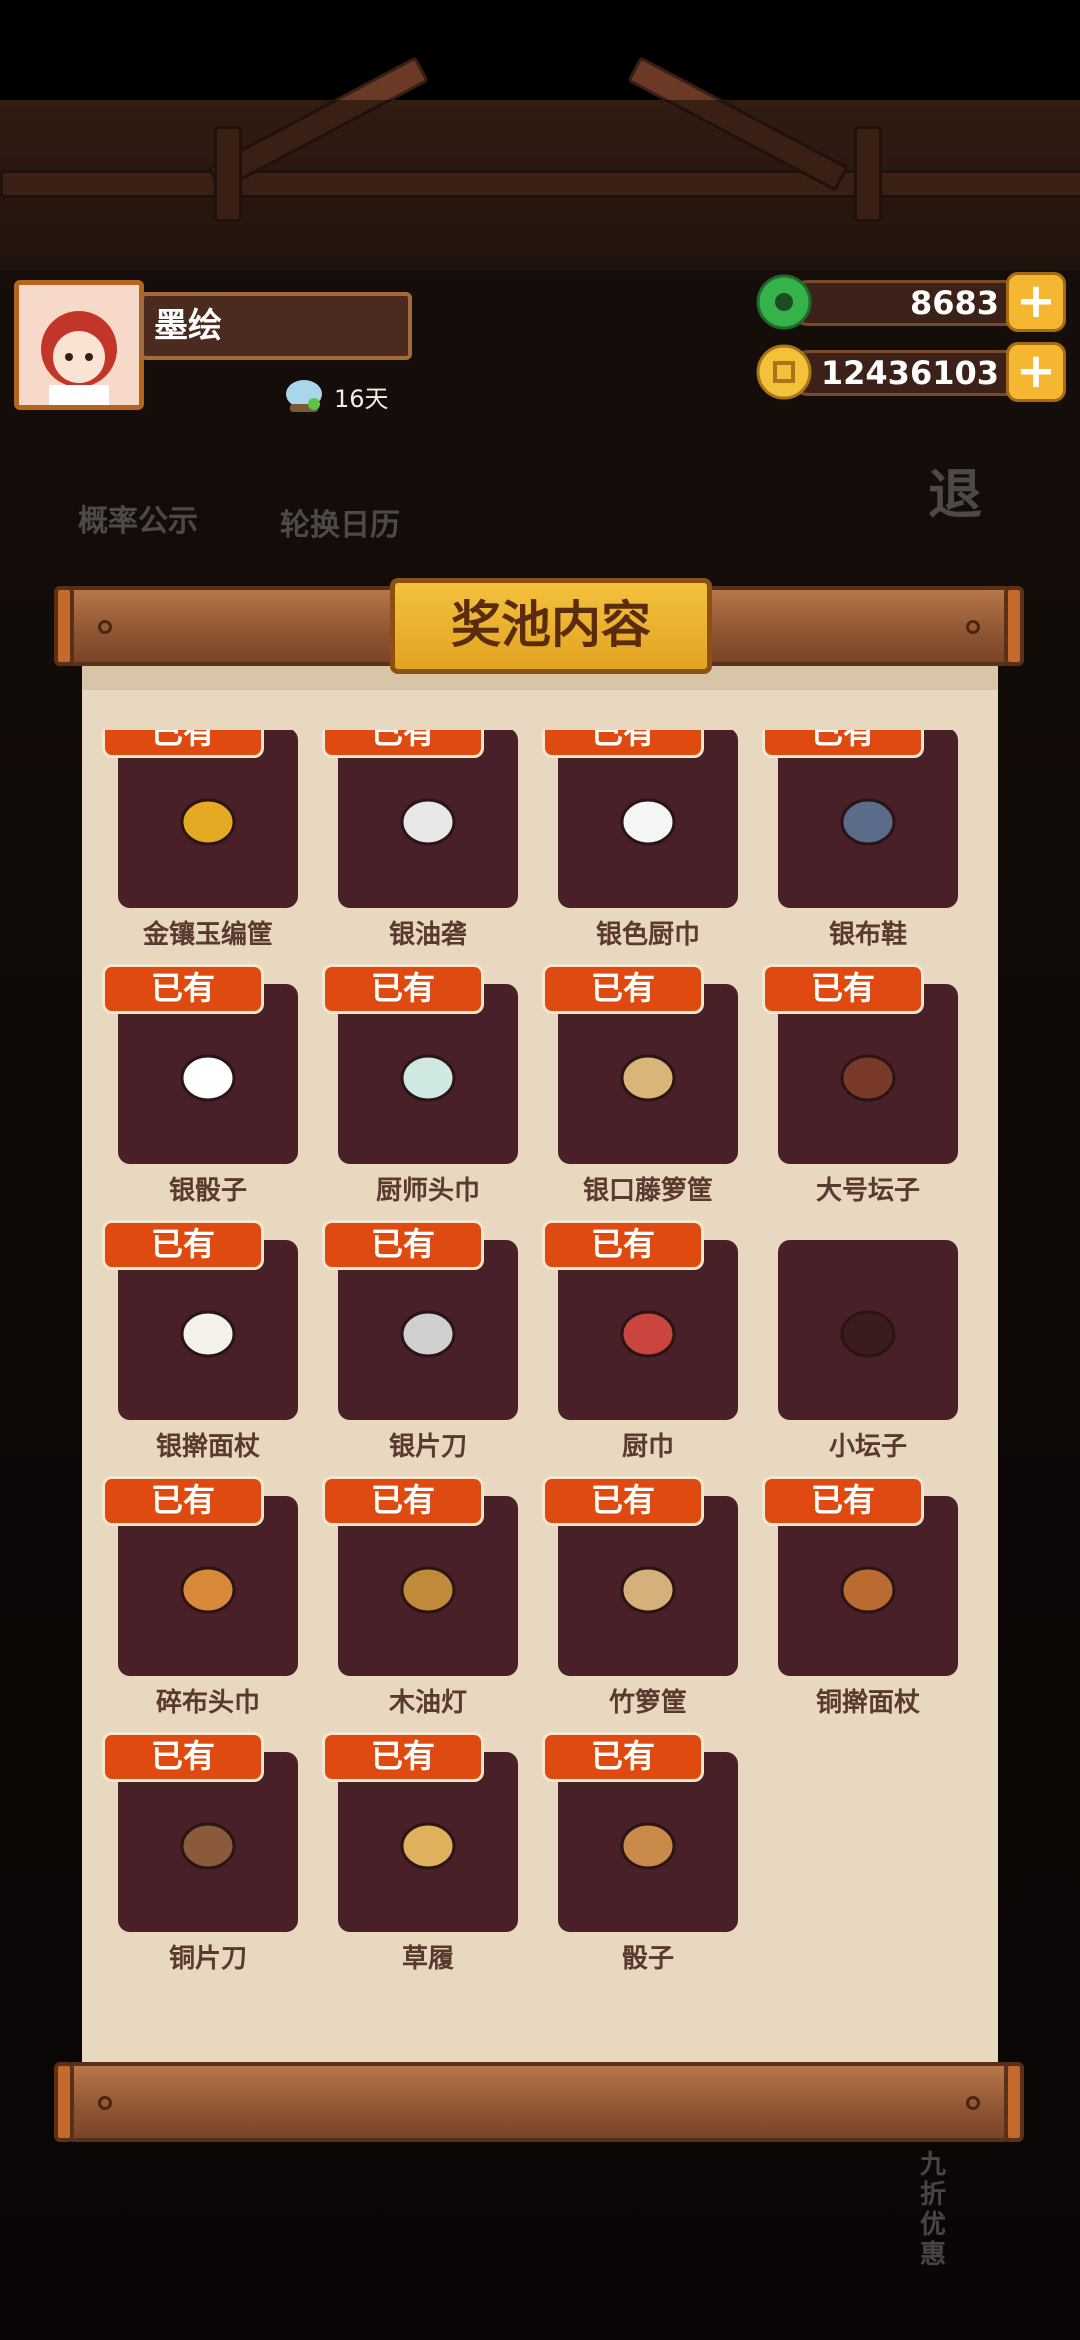 This screenshot has height=2340, width=1080. I want to click on item-name: 厨师头巾, so click(427, 1191).